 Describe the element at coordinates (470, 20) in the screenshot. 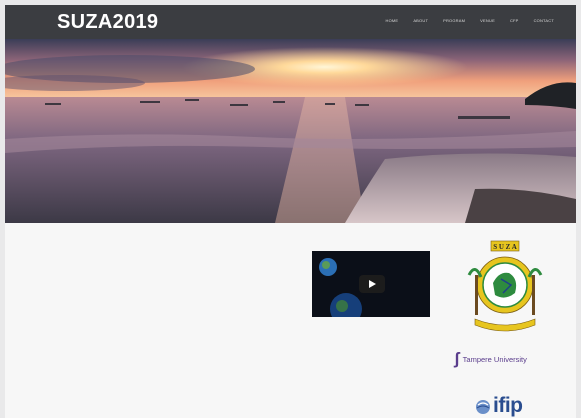

I see `main-nav: HOME ABOUT PROGRAM VENUE CFP CONTACT` at that location.